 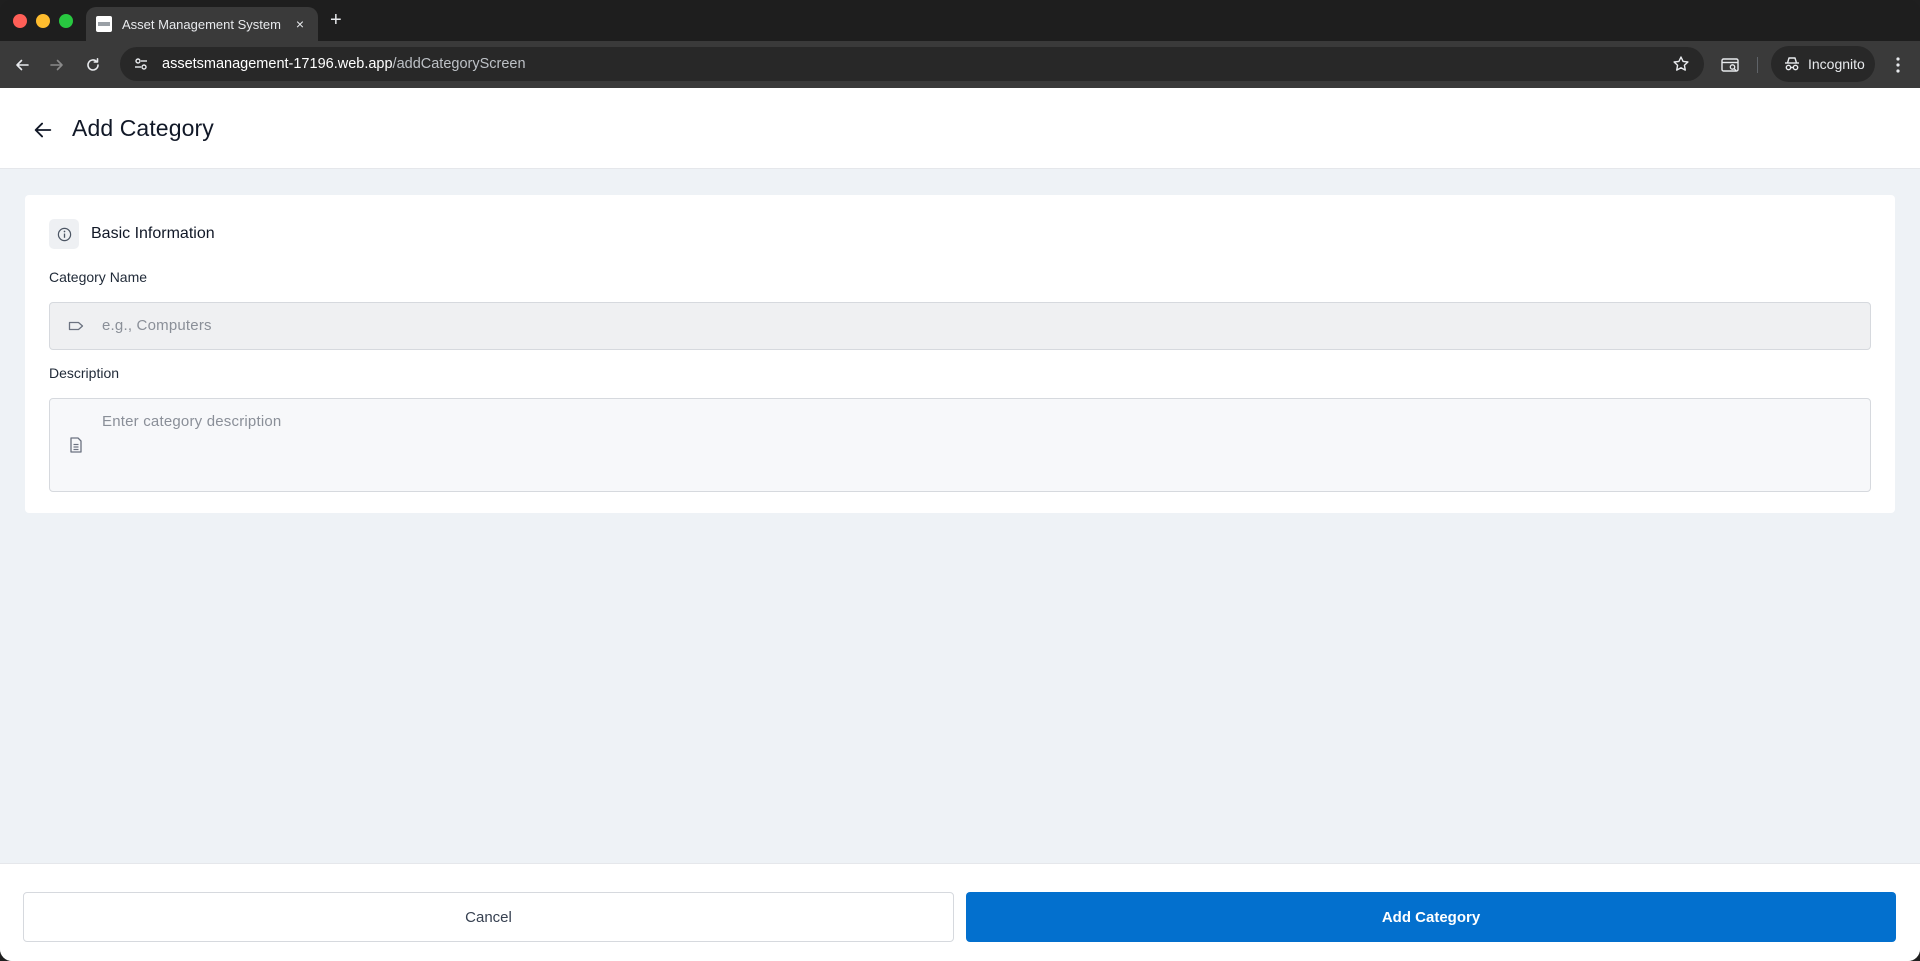 I want to click on page-title: Add Category, so click(x=143, y=128).